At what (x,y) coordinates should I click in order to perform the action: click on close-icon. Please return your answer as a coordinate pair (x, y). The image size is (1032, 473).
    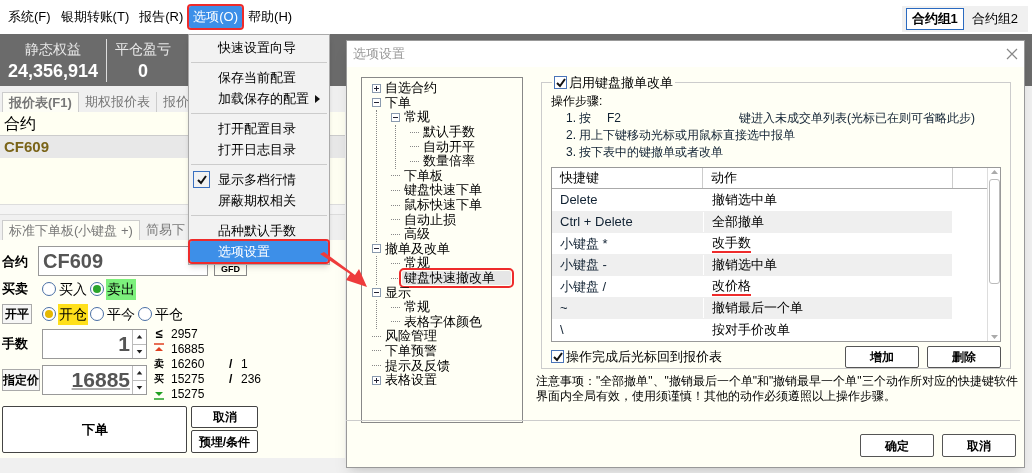
    Looking at the image, I should click on (1012, 54).